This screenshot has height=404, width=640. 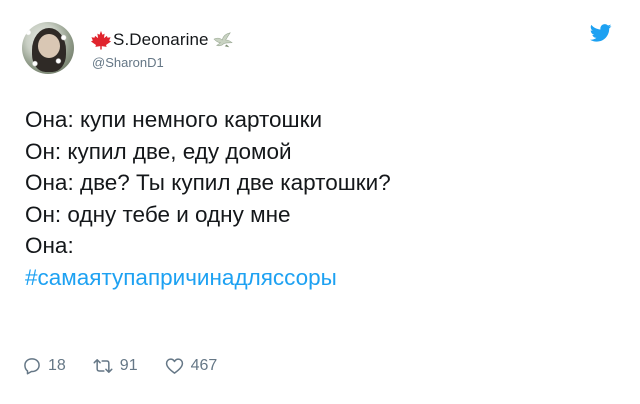 What do you see at coordinates (208, 278) in the screenshot?
I see `hashtag-link: #самаятупапричинадляссоры` at bounding box center [208, 278].